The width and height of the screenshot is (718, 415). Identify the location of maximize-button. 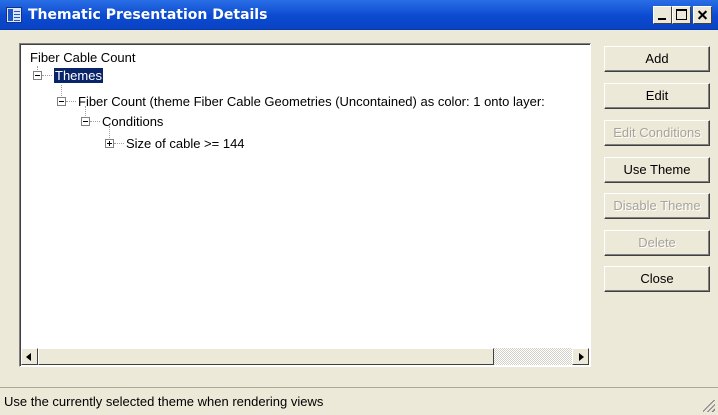
(681, 15).